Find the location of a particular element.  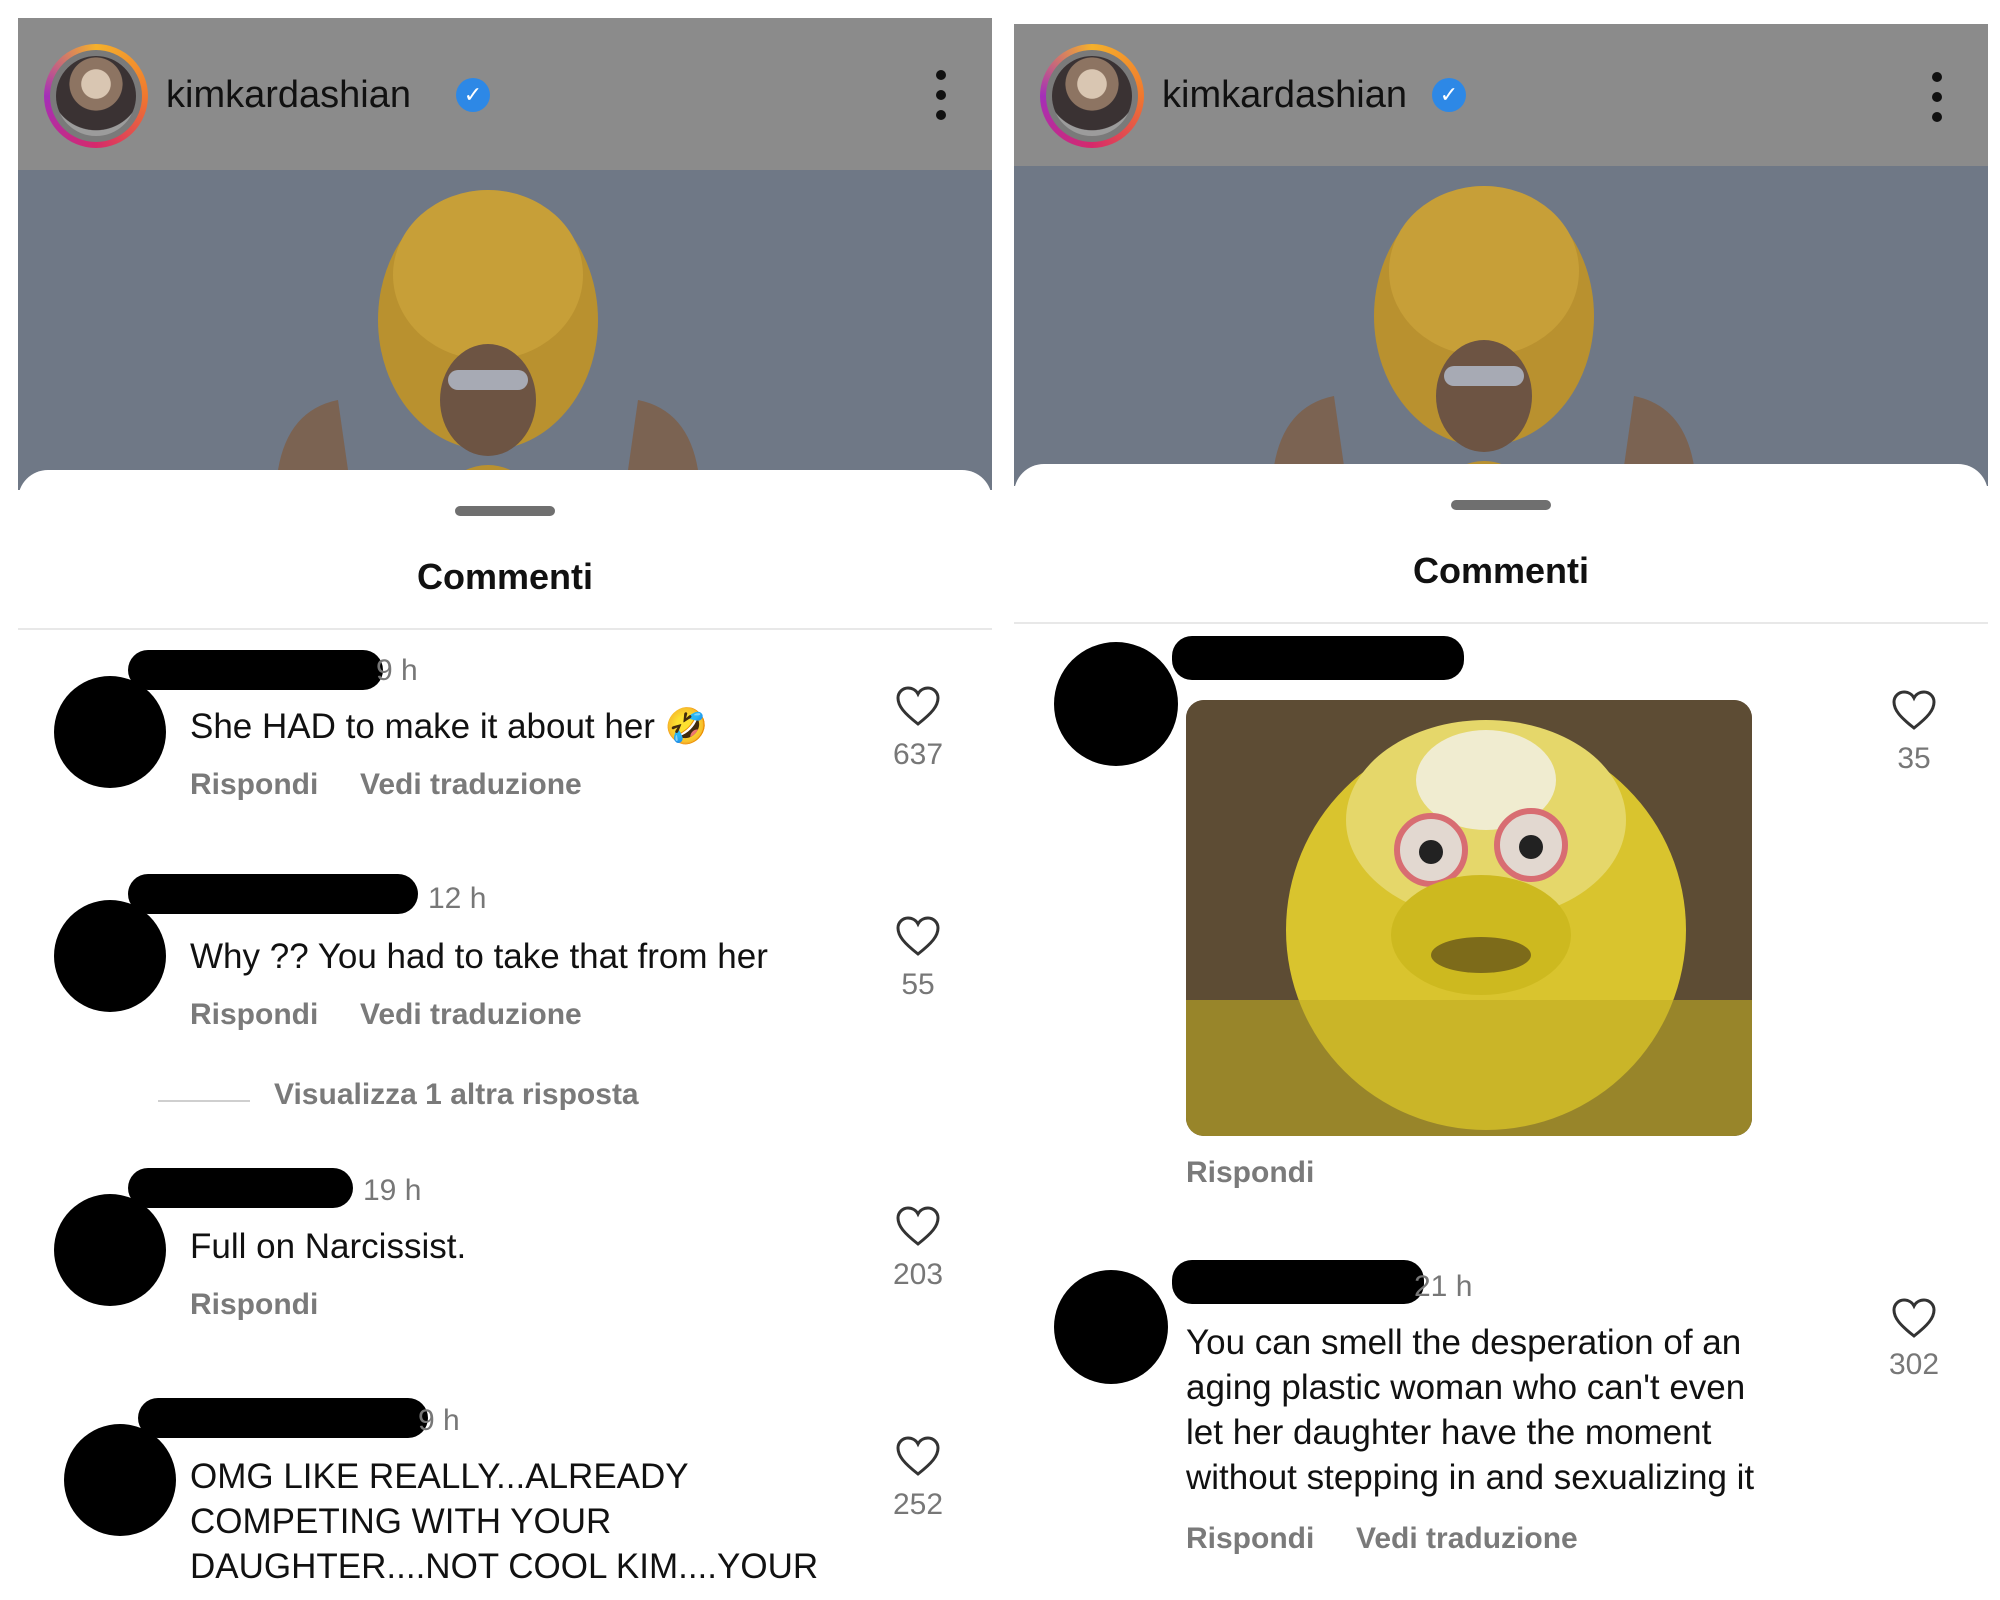

like-count: 55 is located at coordinates (918, 984).